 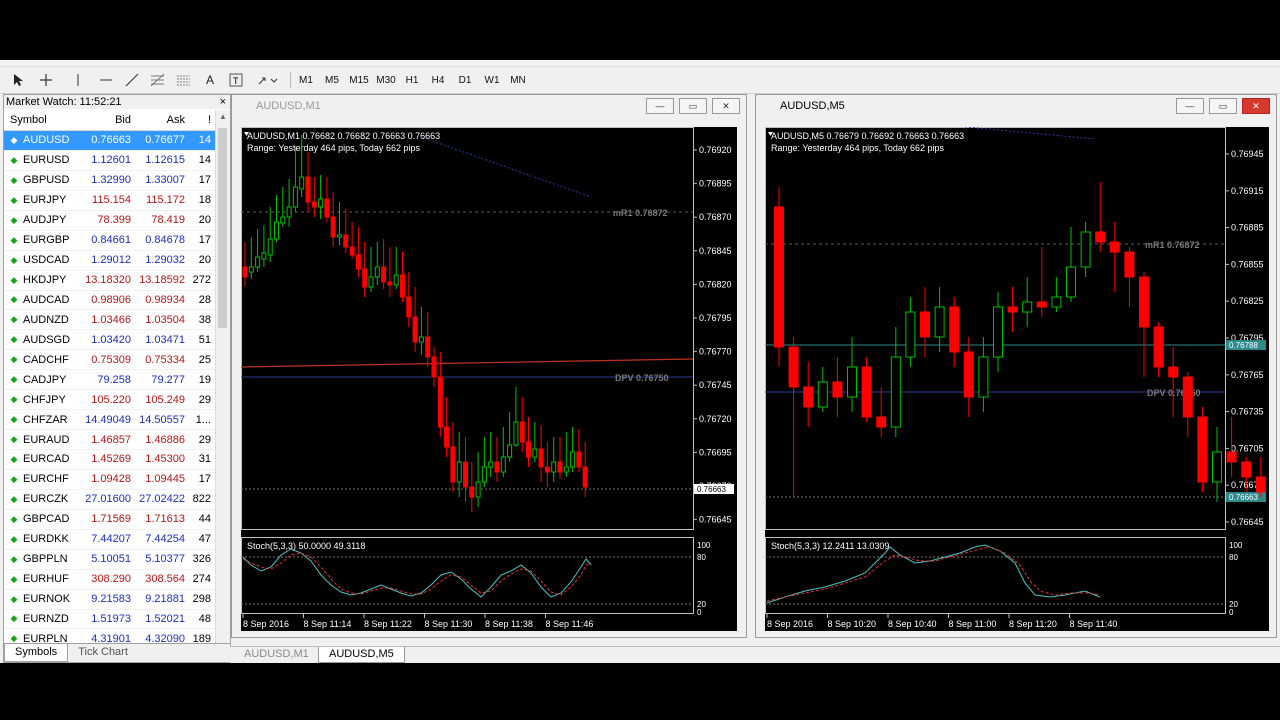 What do you see at coordinates (109, 201) in the screenshot?
I see `table-row: ◆ EURJPY 115.154 115.172 18` at bounding box center [109, 201].